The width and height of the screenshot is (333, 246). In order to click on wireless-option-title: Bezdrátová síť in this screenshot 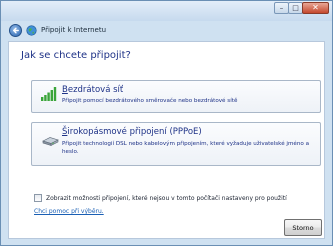, I will do `click(92, 90)`.